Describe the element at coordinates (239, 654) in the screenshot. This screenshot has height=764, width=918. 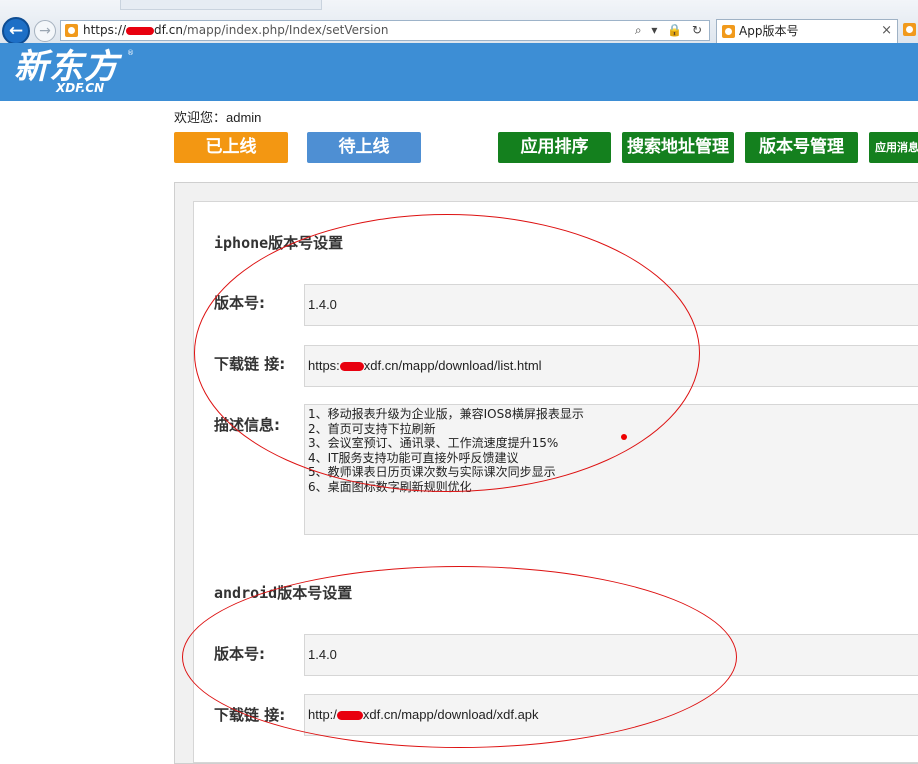
I see `android-version-label: 版本号:` at that location.